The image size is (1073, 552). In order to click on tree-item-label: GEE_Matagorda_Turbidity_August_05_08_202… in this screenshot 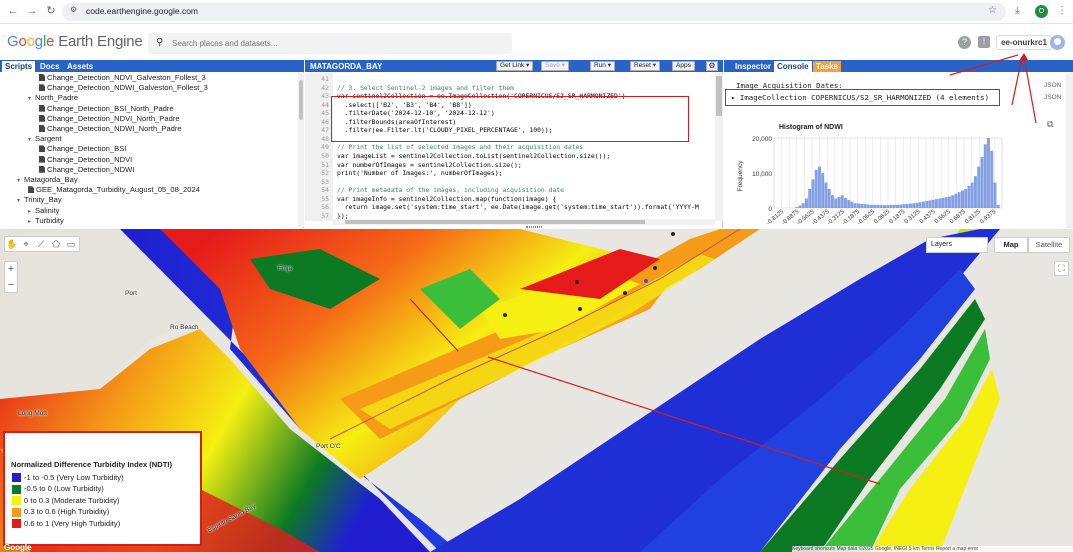, I will do `click(118, 190)`.